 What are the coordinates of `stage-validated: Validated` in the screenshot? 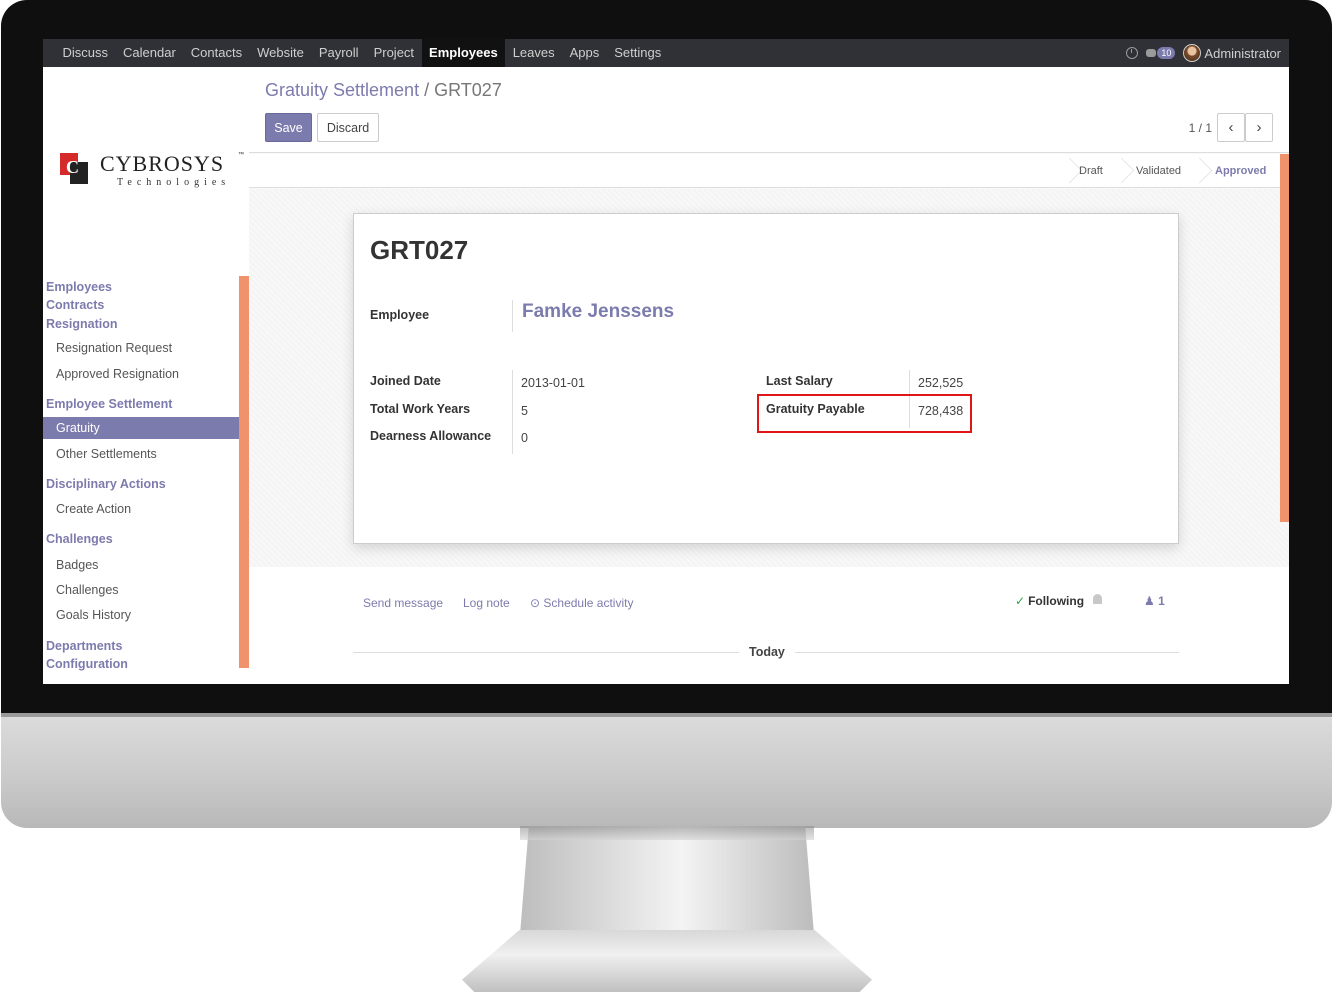 It's located at (1158, 171).